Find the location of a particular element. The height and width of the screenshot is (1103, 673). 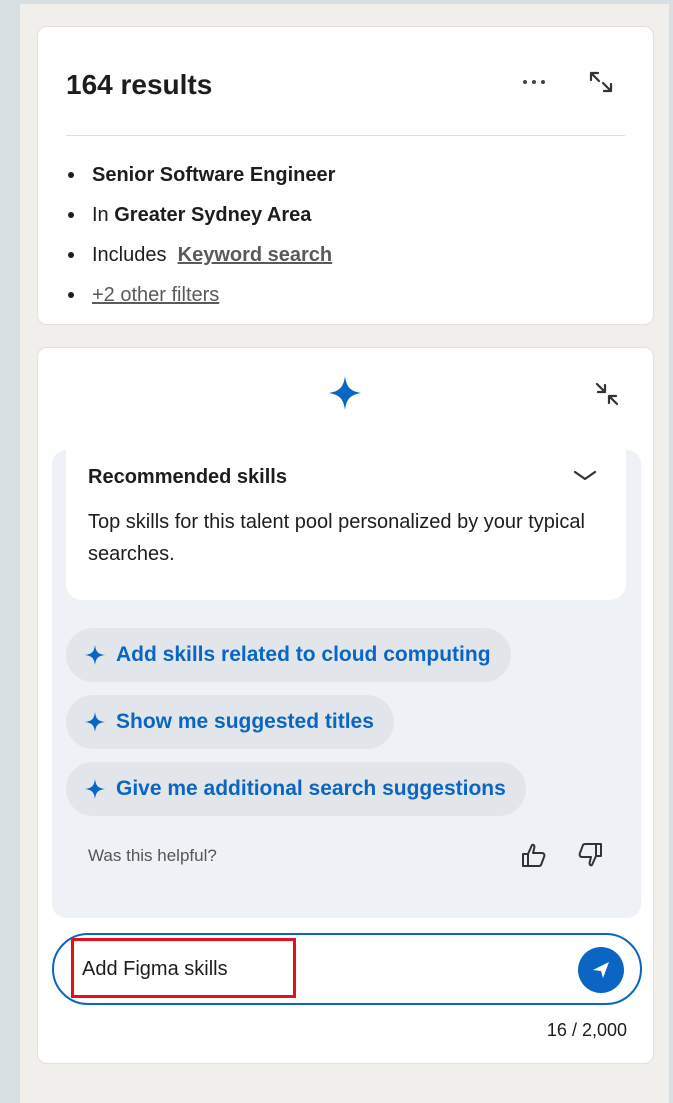

suggestion-suggested-titles: Show me suggested titles is located at coordinates (230, 722).